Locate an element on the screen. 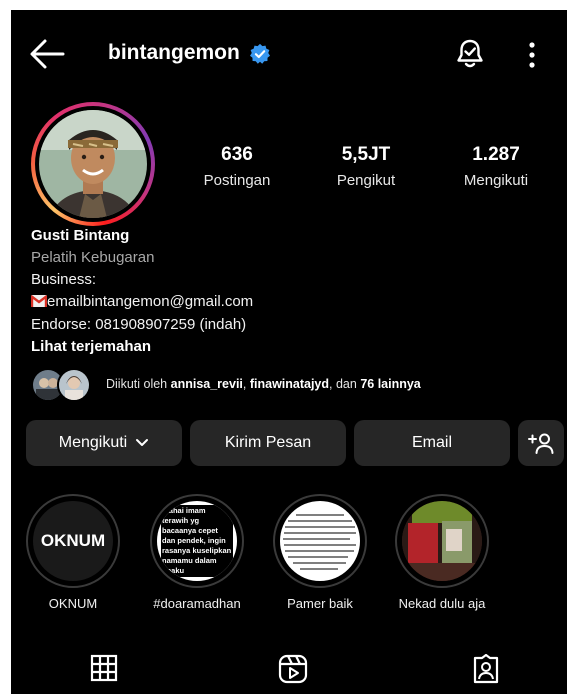 Image resolution: width=567 pixels, height=694 pixels. send-message-button: Kirim Pesan is located at coordinates (268, 443).